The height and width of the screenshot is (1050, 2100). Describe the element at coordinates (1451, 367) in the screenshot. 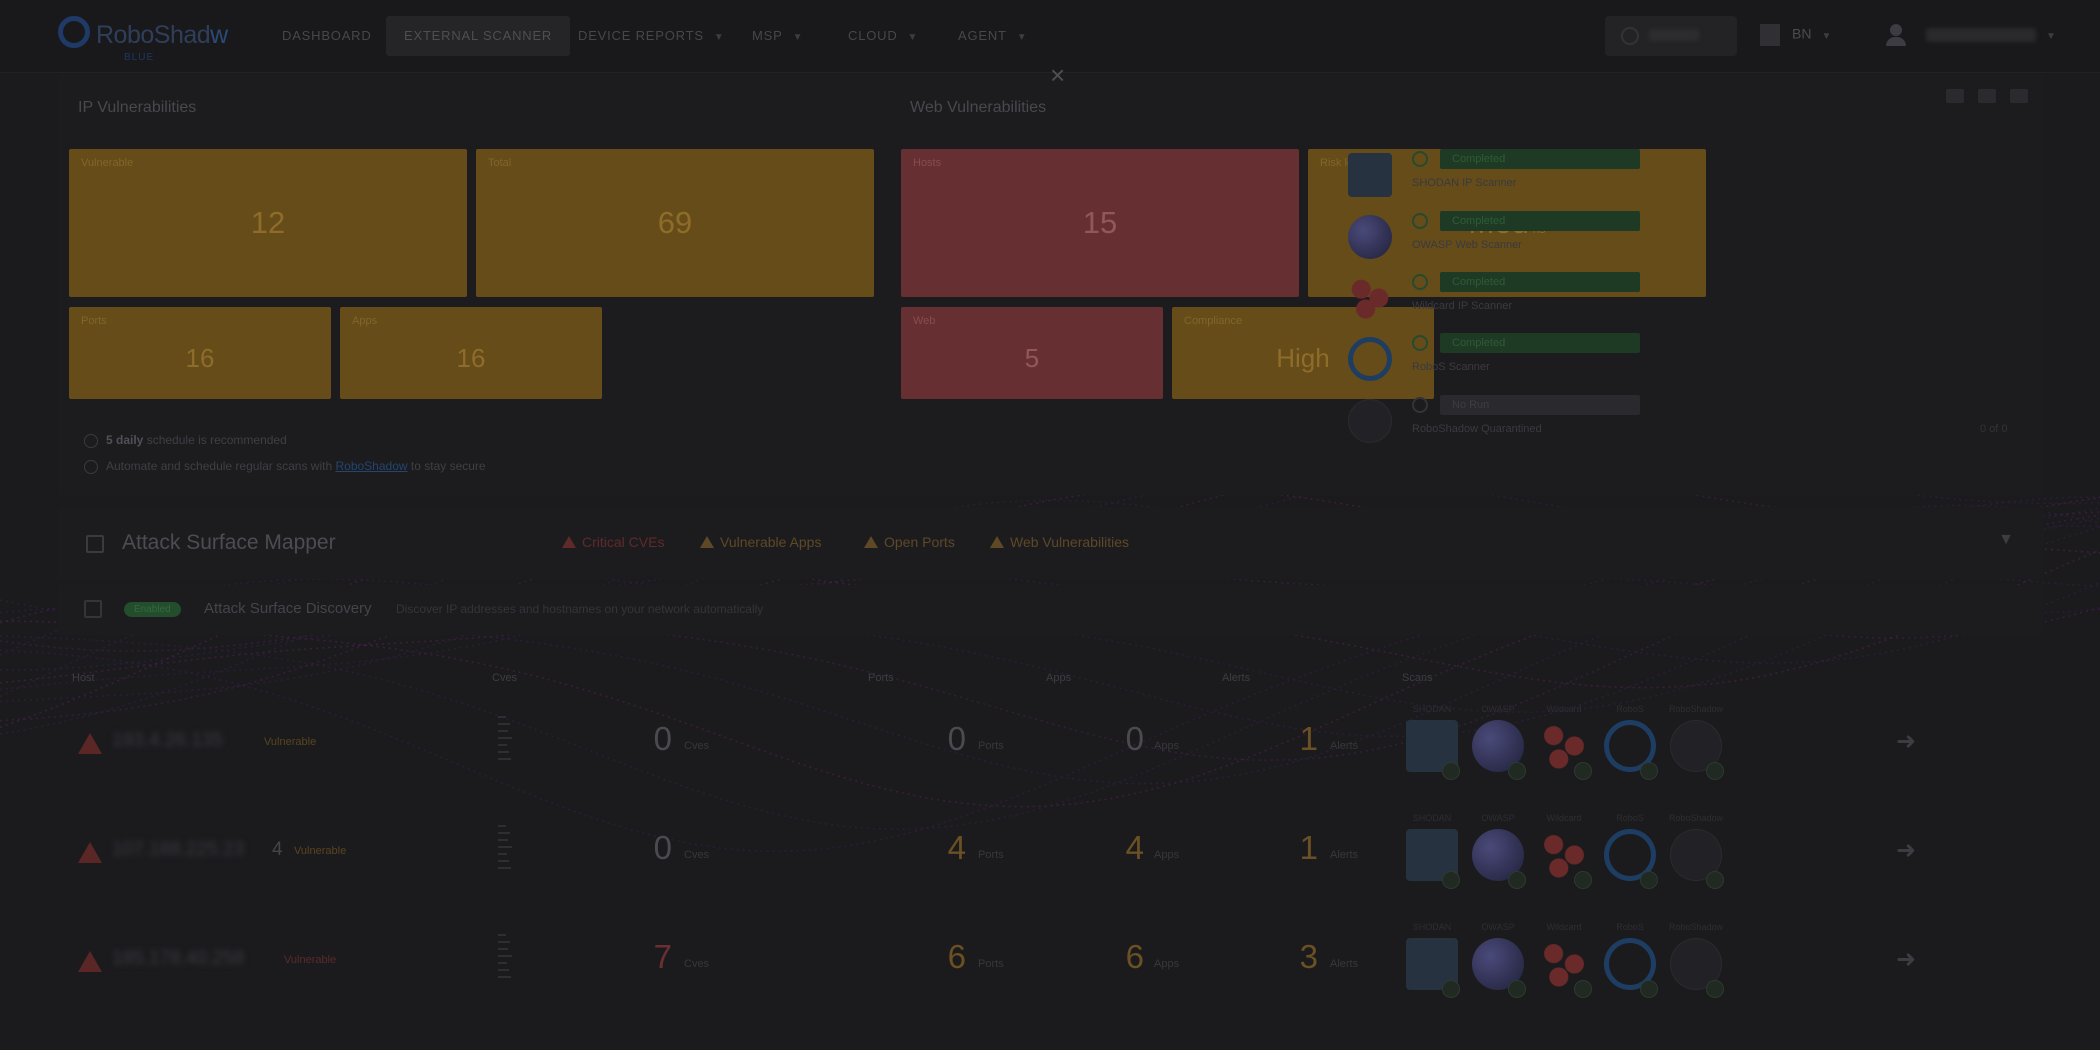

I see `scanner-name: RoboS Scanner` at that location.